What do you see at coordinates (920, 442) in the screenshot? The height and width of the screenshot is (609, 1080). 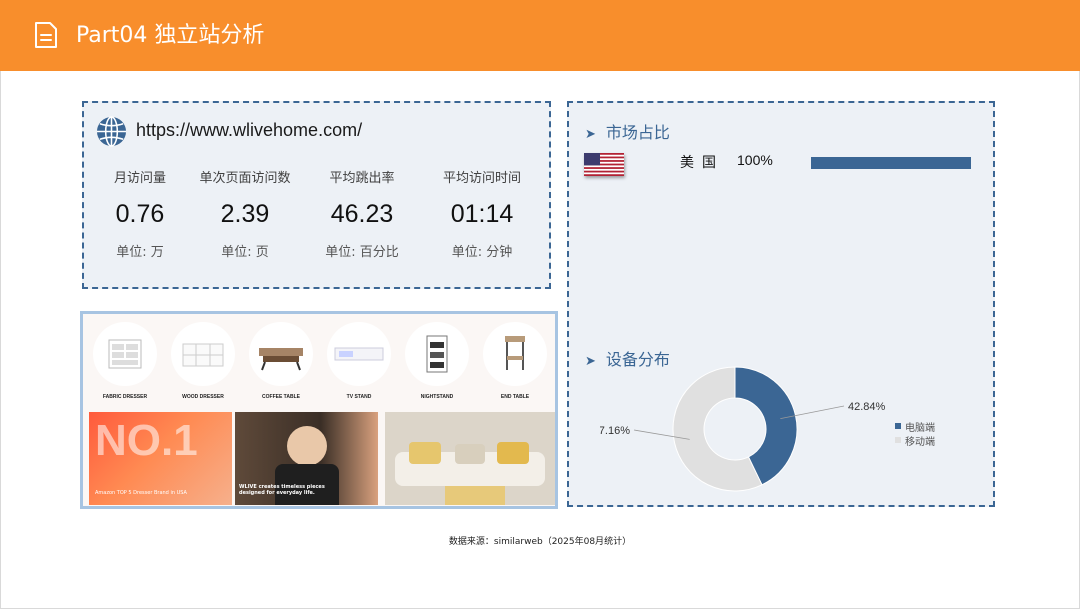 I see `legend-label: 移动端` at bounding box center [920, 442].